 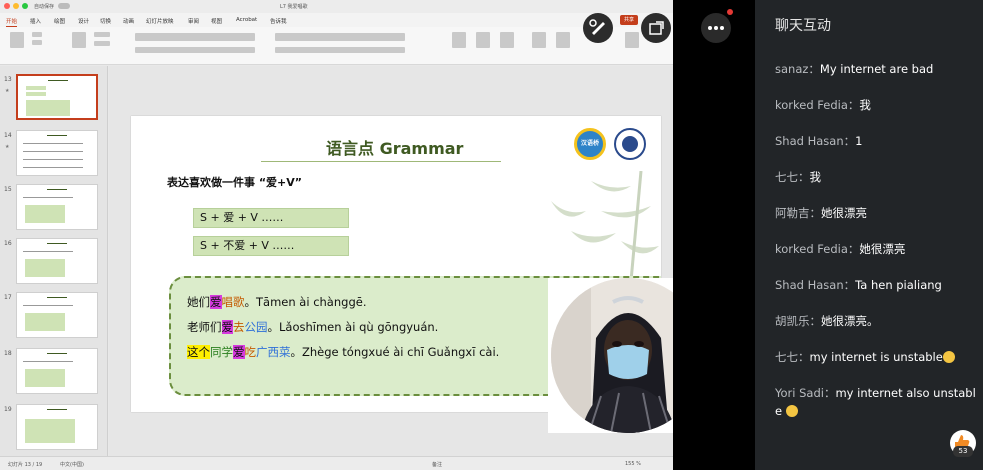 What do you see at coordinates (37, 42) in the screenshot?
I see `copy-icon` at bounding box center [37, 42].